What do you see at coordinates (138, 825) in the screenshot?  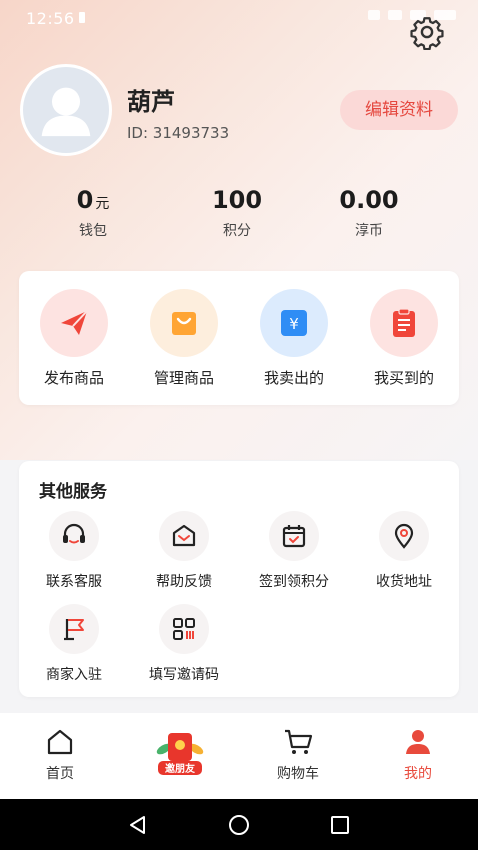 I see `back-icon` at bounding box center [138, 825].